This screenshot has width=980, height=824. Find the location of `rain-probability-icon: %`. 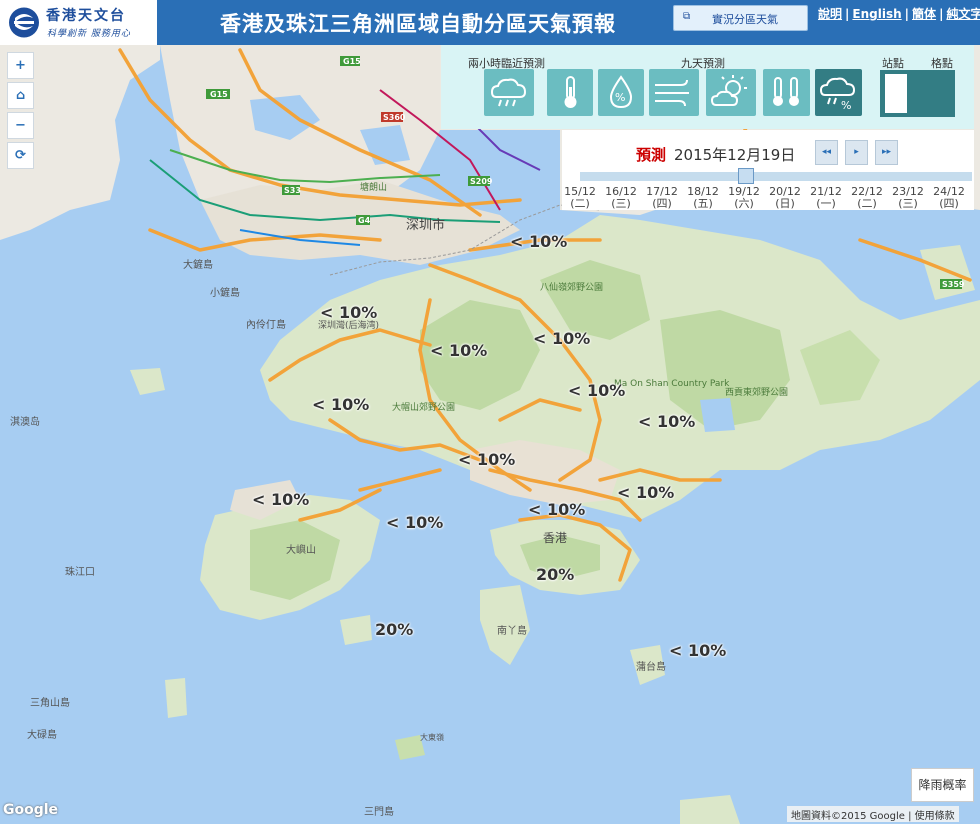

rain-probability-icon: % is located at coordinates (837, 94).